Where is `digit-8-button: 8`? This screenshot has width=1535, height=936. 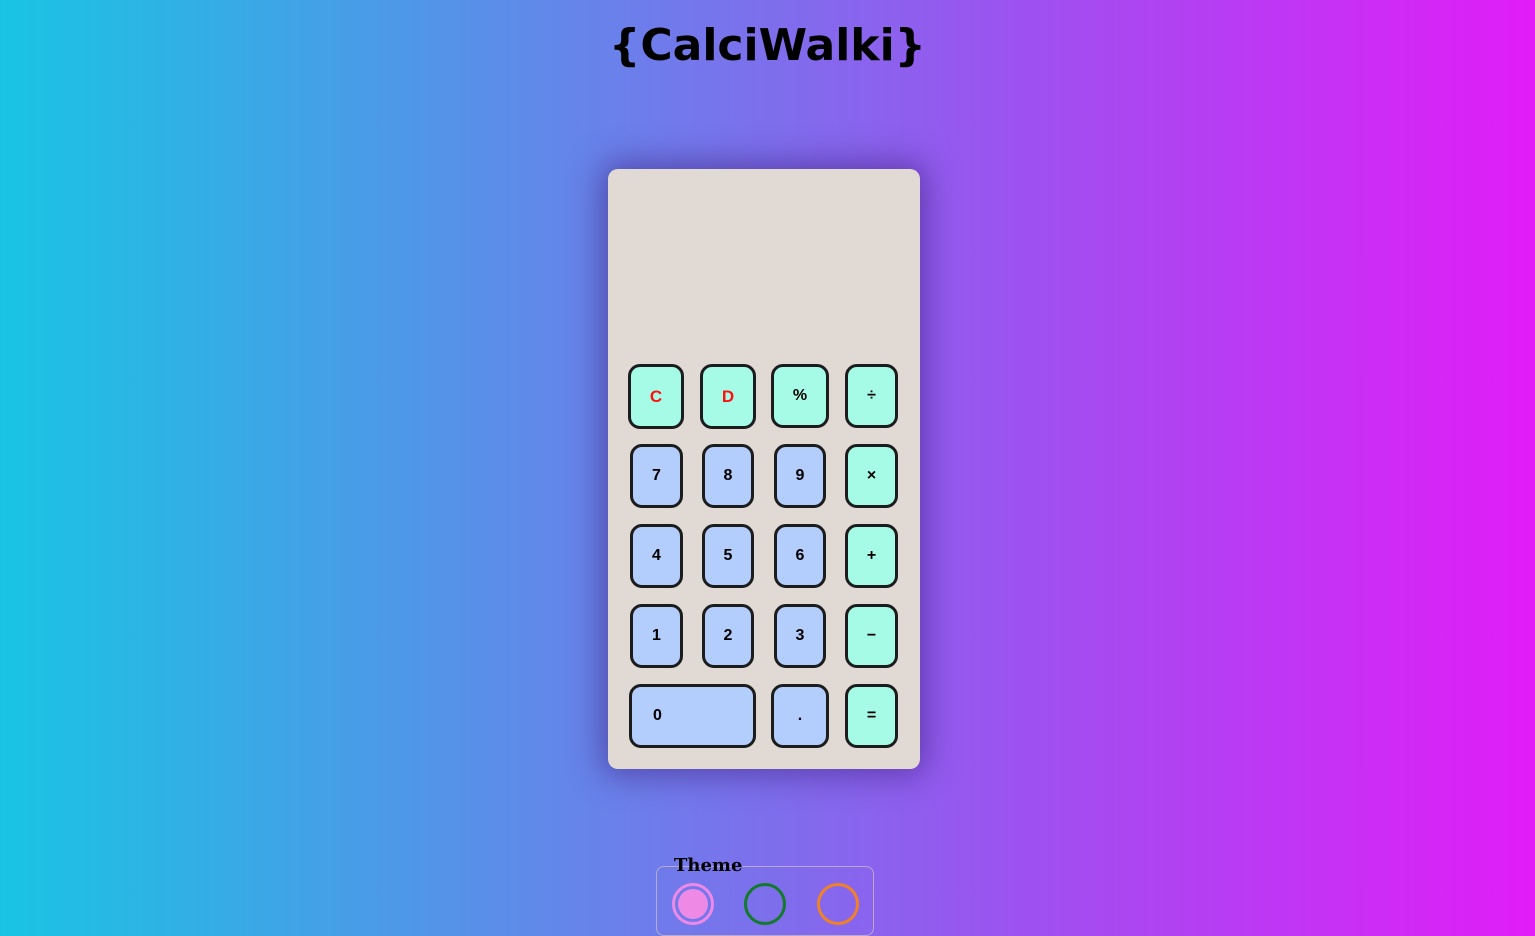 digit-8-button: 8 is located at coordinates (728, 476).